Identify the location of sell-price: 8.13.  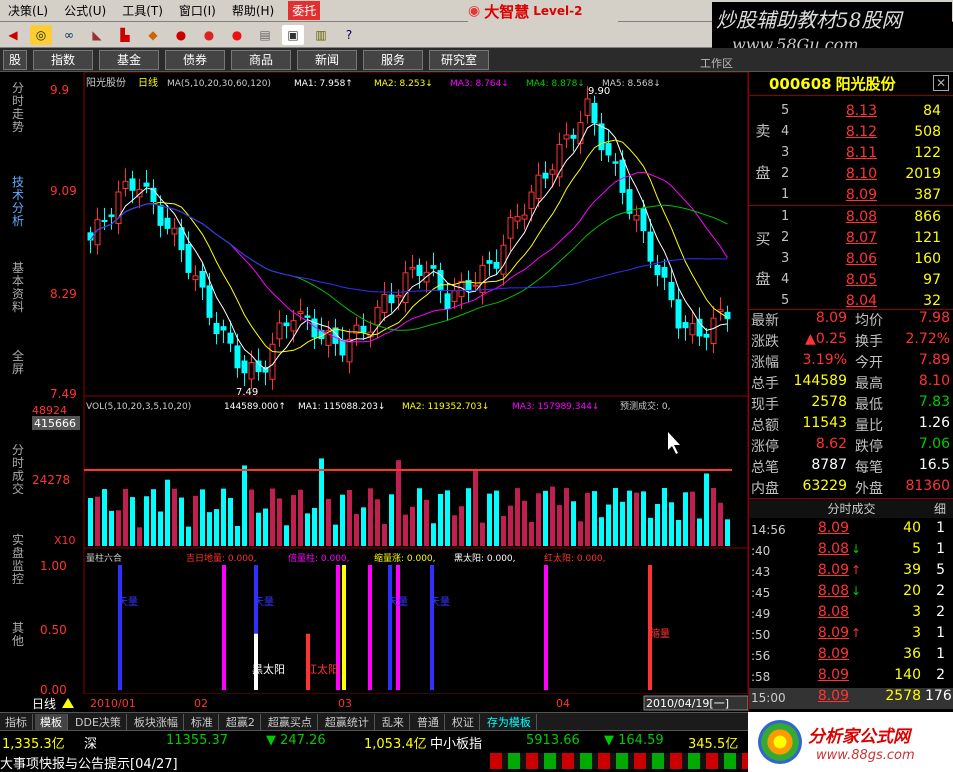
(848, 111).